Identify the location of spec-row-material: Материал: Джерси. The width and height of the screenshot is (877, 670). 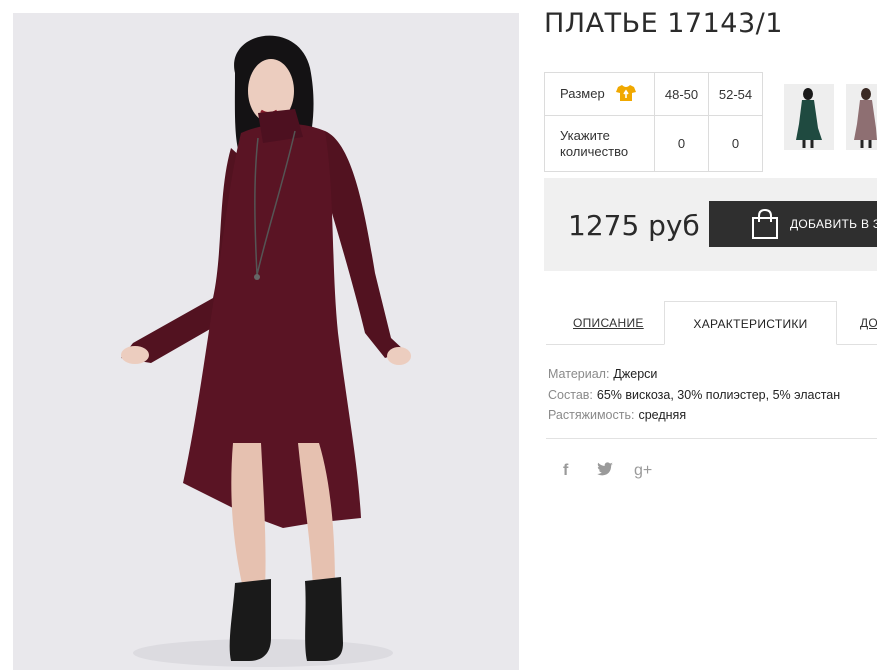
(694, 374).